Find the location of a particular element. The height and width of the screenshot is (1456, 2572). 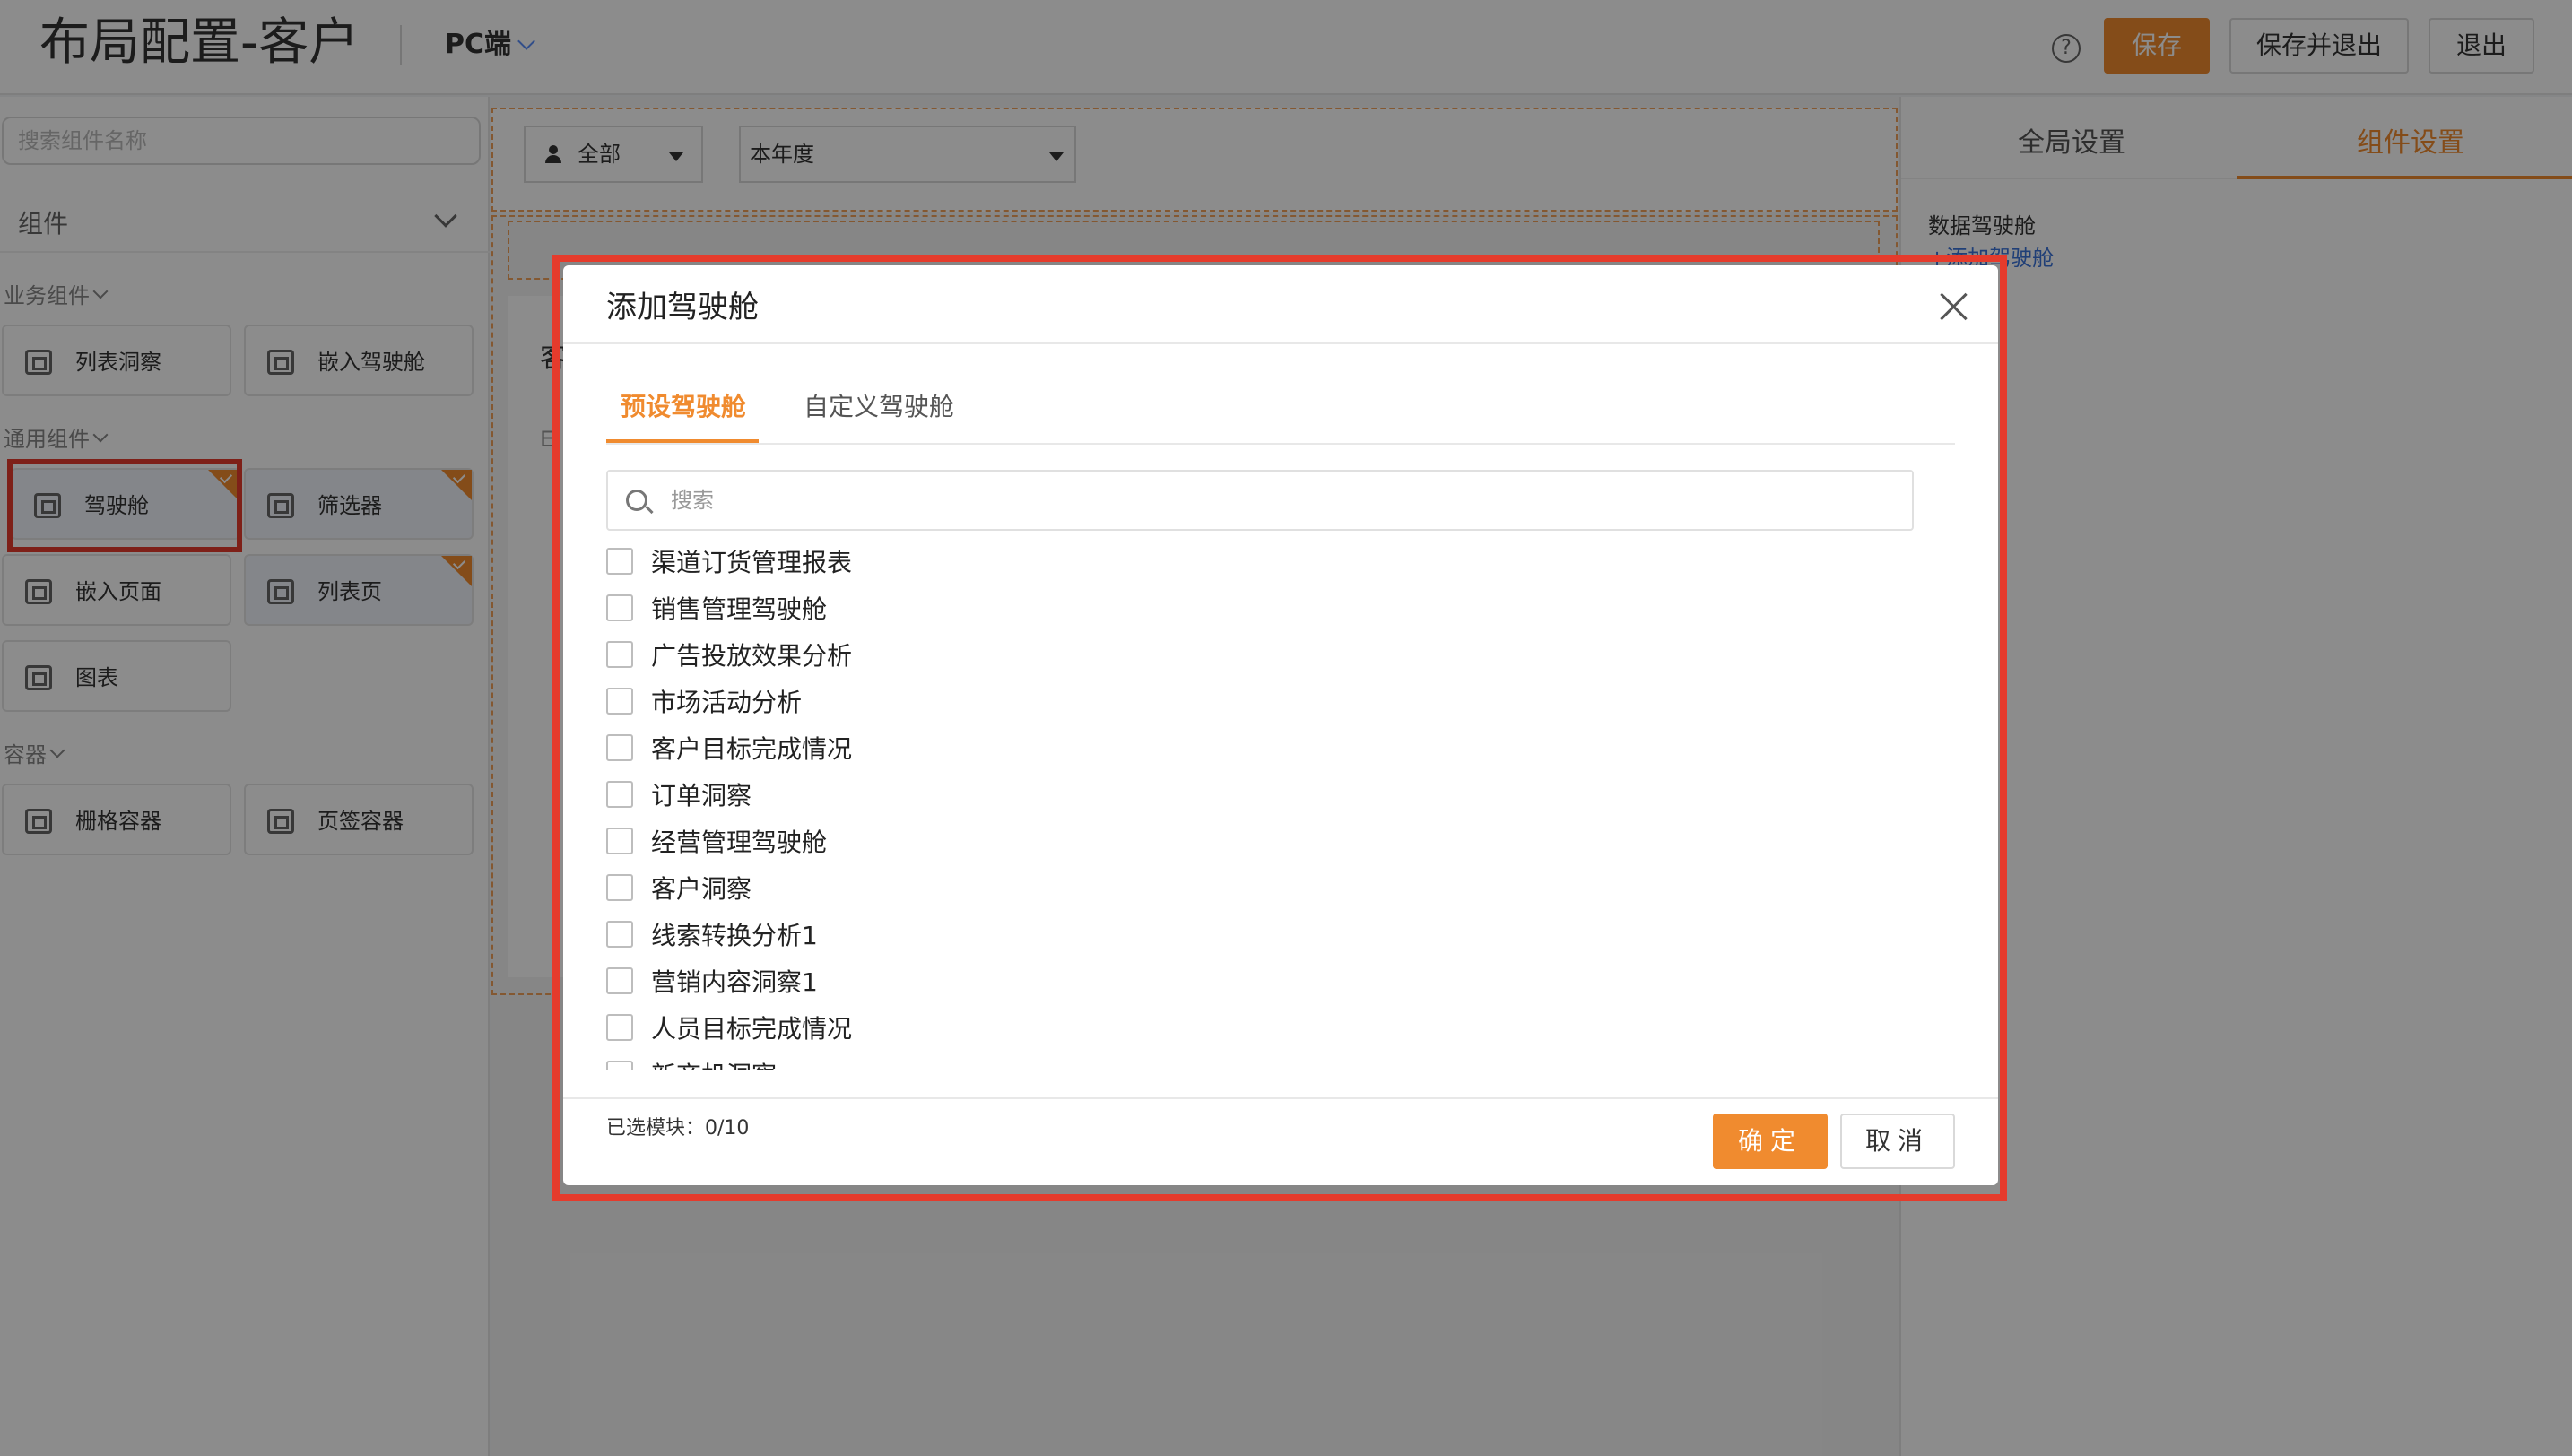

cockpit-item-label: 营销内容洞察1 is located at coordinates (734, 982).